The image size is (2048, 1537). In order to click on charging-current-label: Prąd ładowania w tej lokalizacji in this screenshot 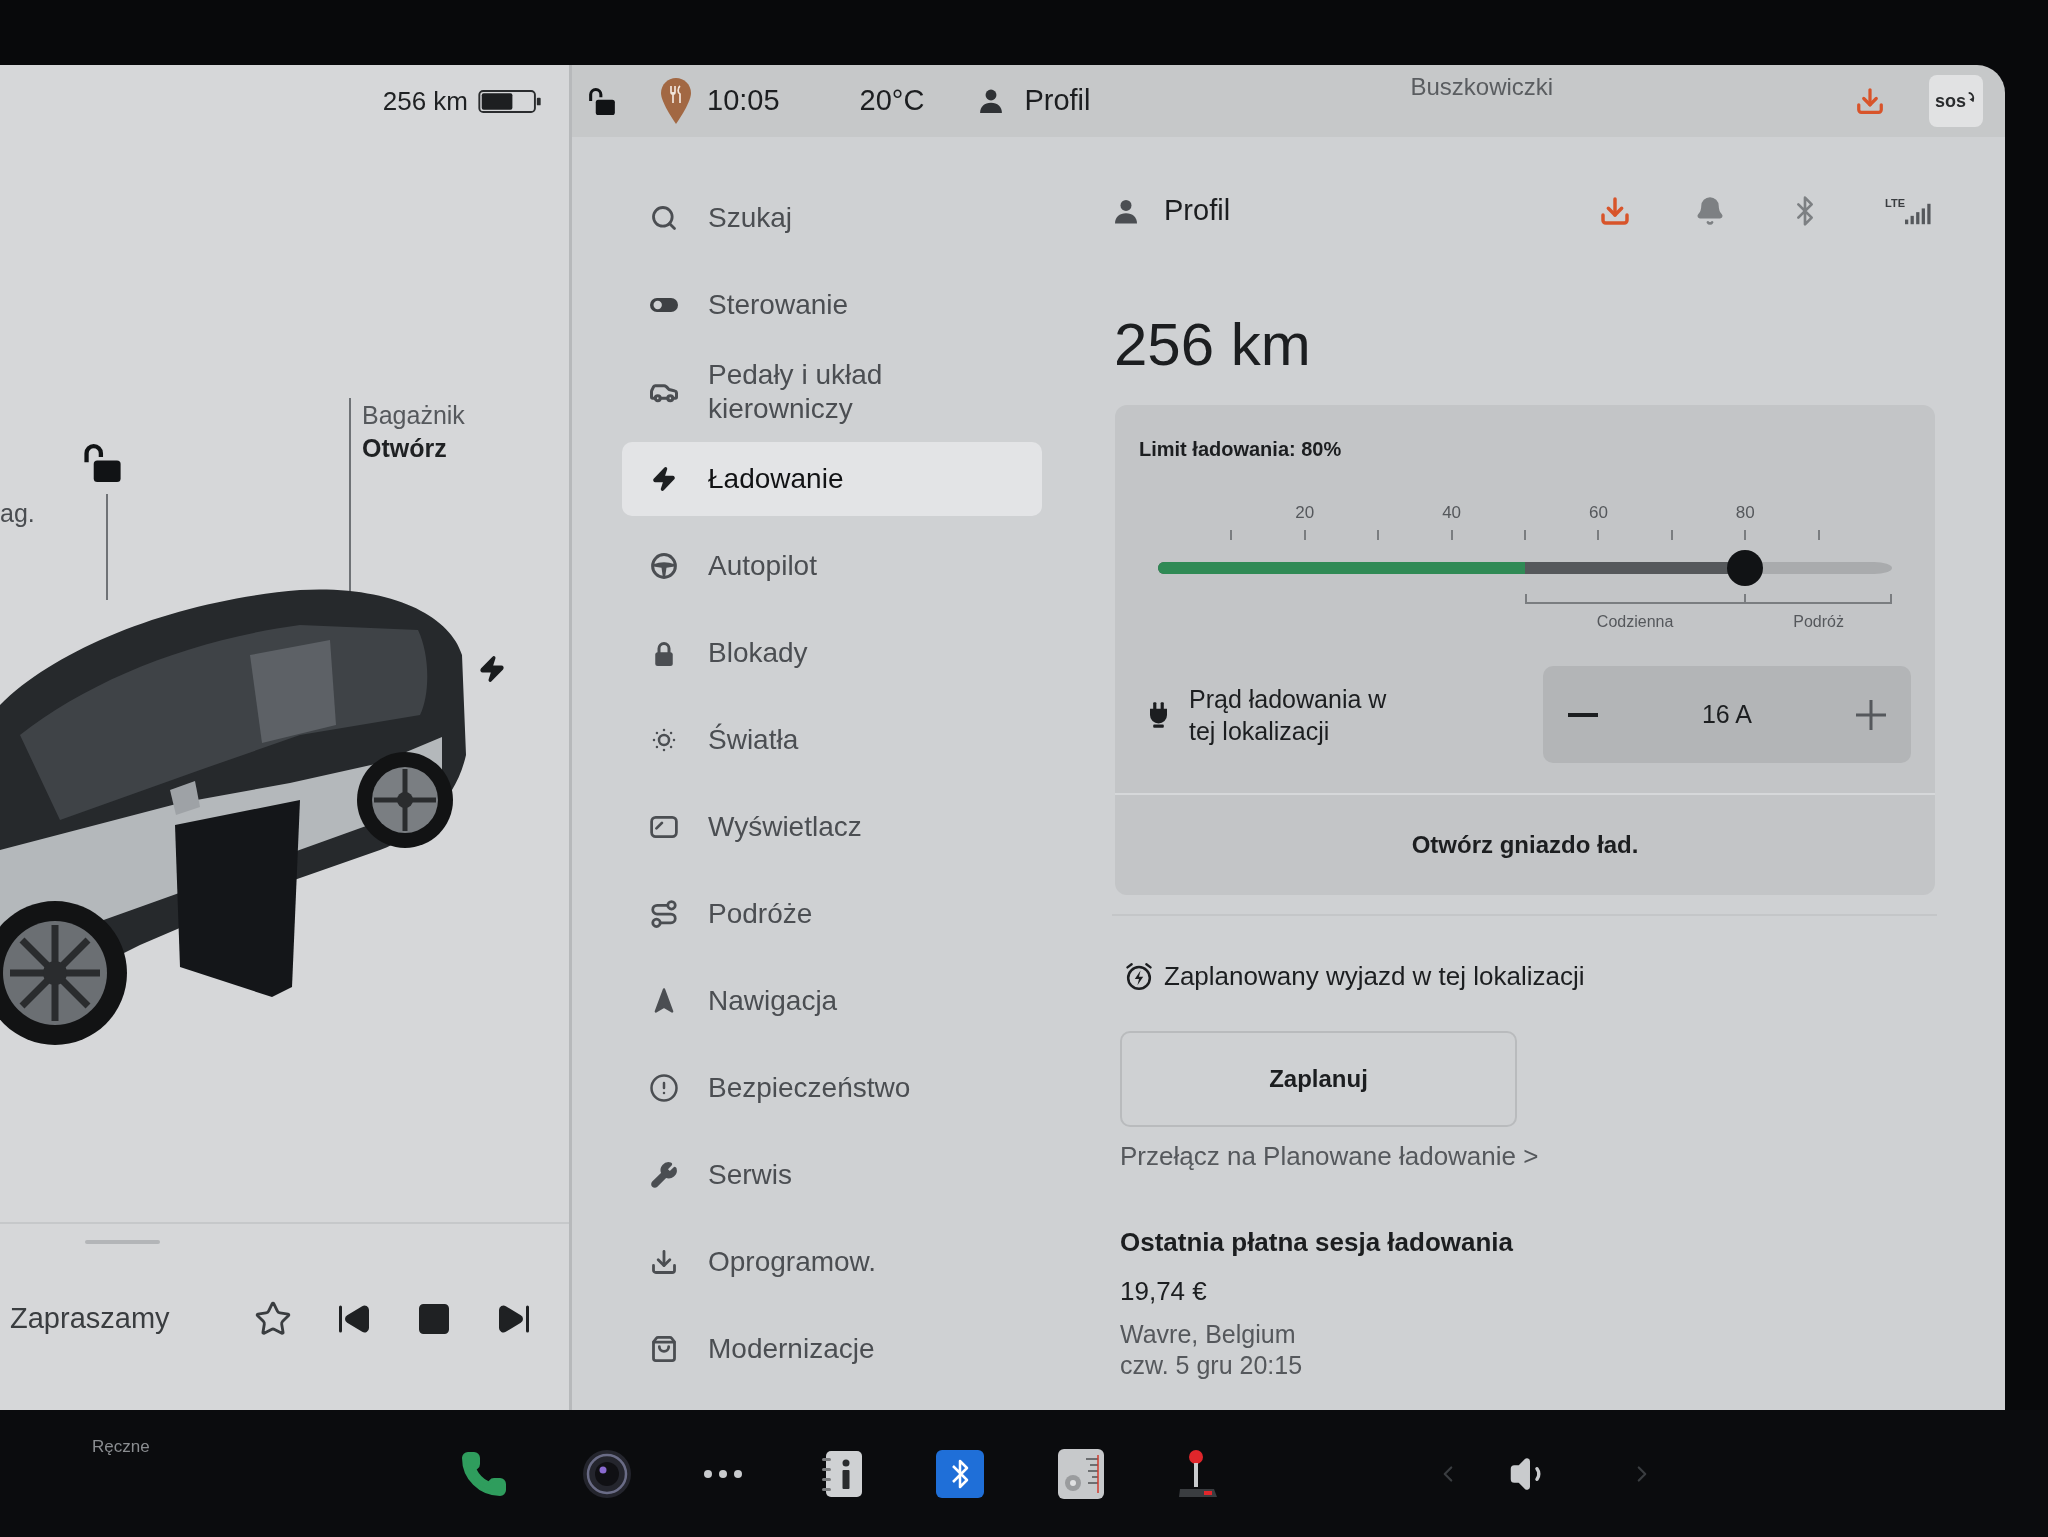, I will do `click(1288, 715)`.